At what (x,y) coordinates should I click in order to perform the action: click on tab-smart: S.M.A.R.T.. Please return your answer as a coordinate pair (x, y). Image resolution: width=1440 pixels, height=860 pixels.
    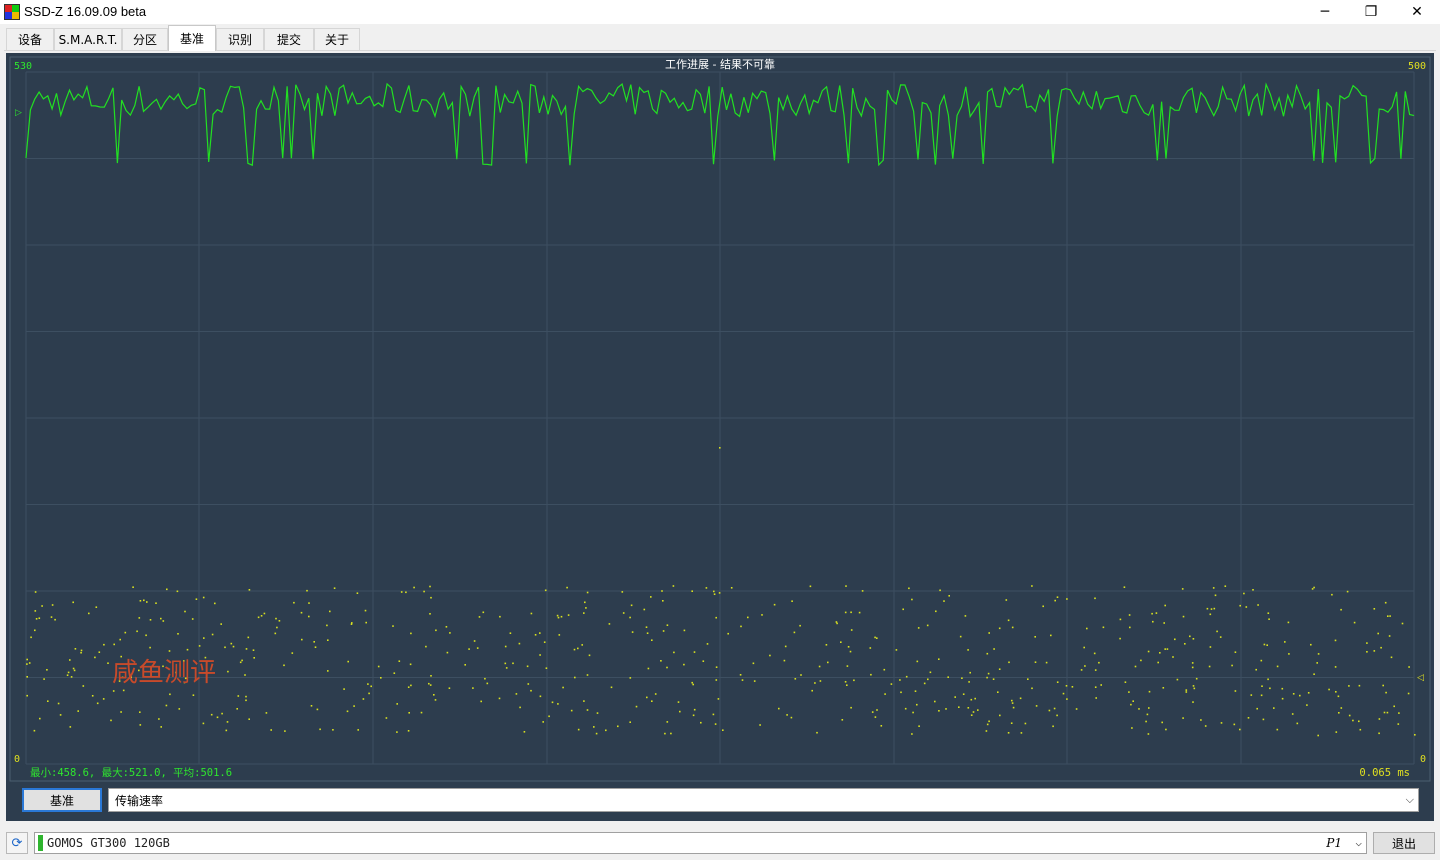
    Looking at the image, I should click on (88, 39).